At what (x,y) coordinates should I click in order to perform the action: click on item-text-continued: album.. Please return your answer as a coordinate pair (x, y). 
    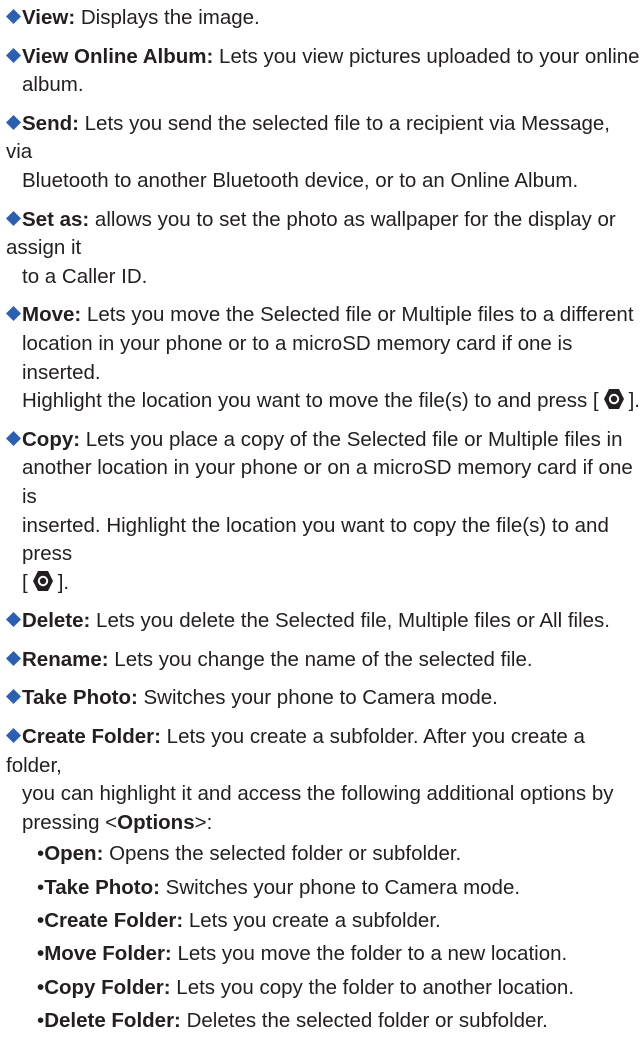
    Looking at the image, I should click on (53, 85).